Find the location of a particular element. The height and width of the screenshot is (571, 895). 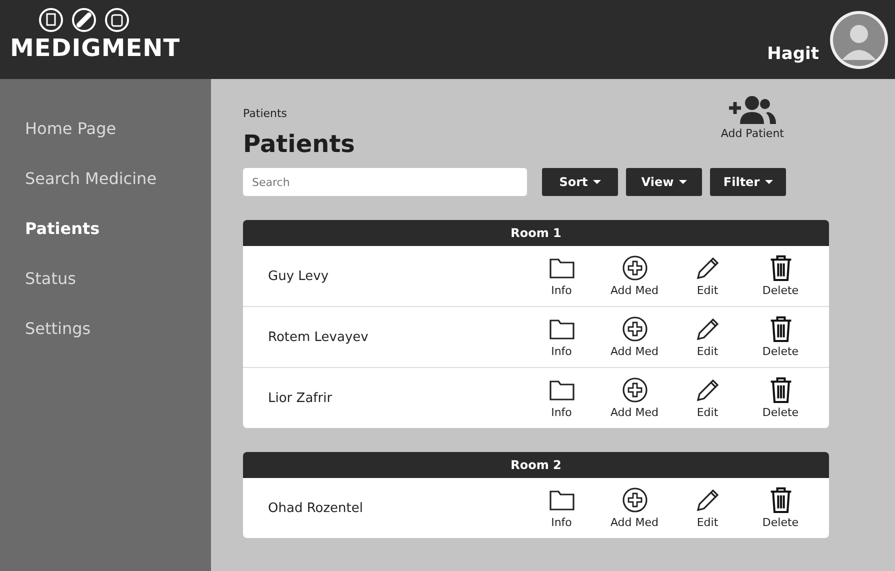

add-patient-button: Add Patient is located at coordinates (752, 126).